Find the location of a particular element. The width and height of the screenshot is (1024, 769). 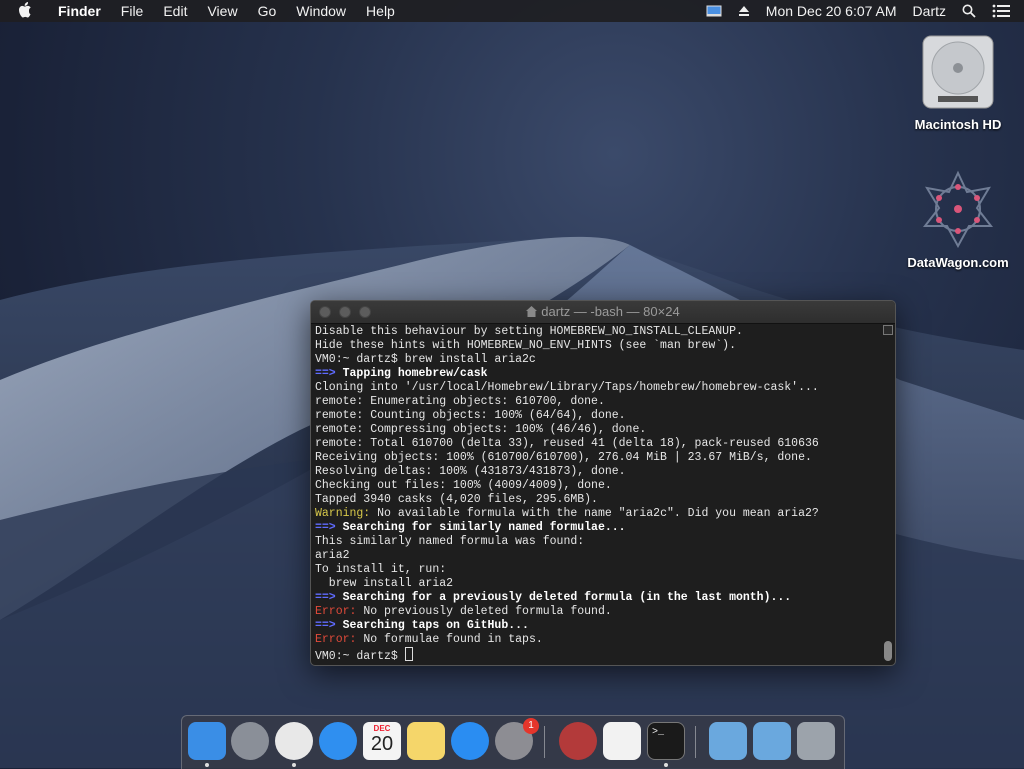

dock: DEC 20 1 >_ is located at coordinates (513, 742).